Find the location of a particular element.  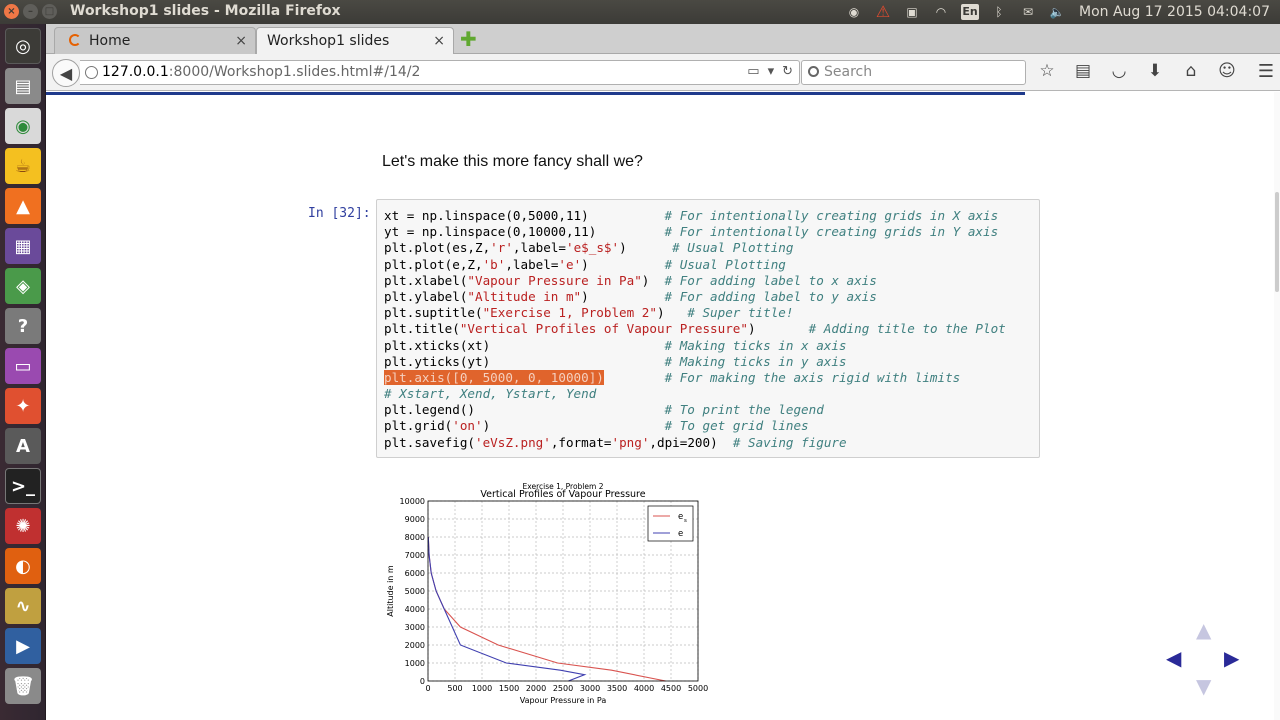

new-tab-button: ✚ is located at coordinates (468, 39).